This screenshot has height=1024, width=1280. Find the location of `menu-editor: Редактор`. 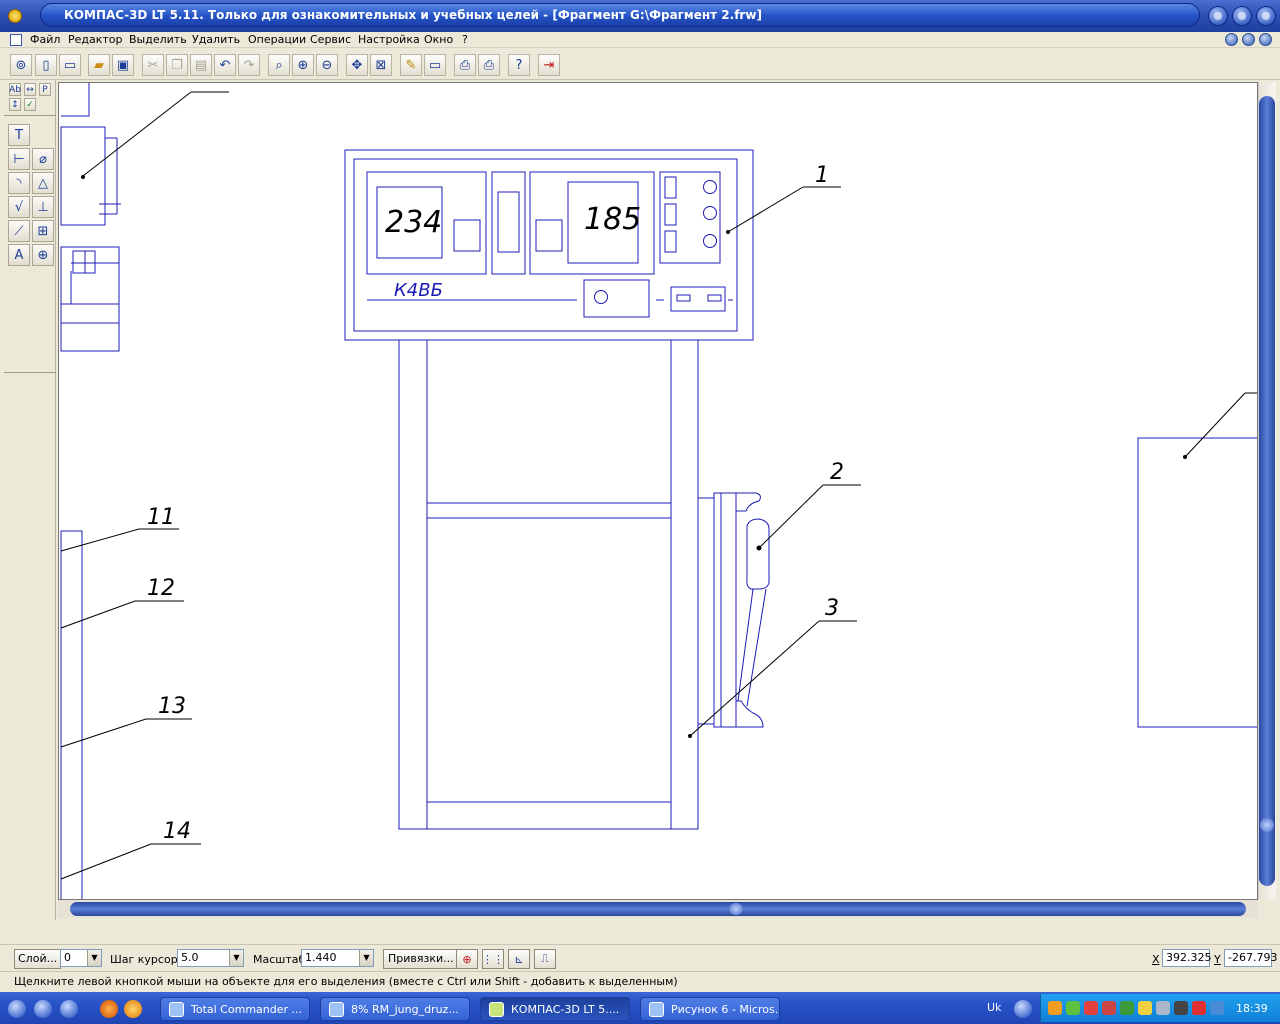

menu-editor: Редактор is located at coordinates (95, 39).